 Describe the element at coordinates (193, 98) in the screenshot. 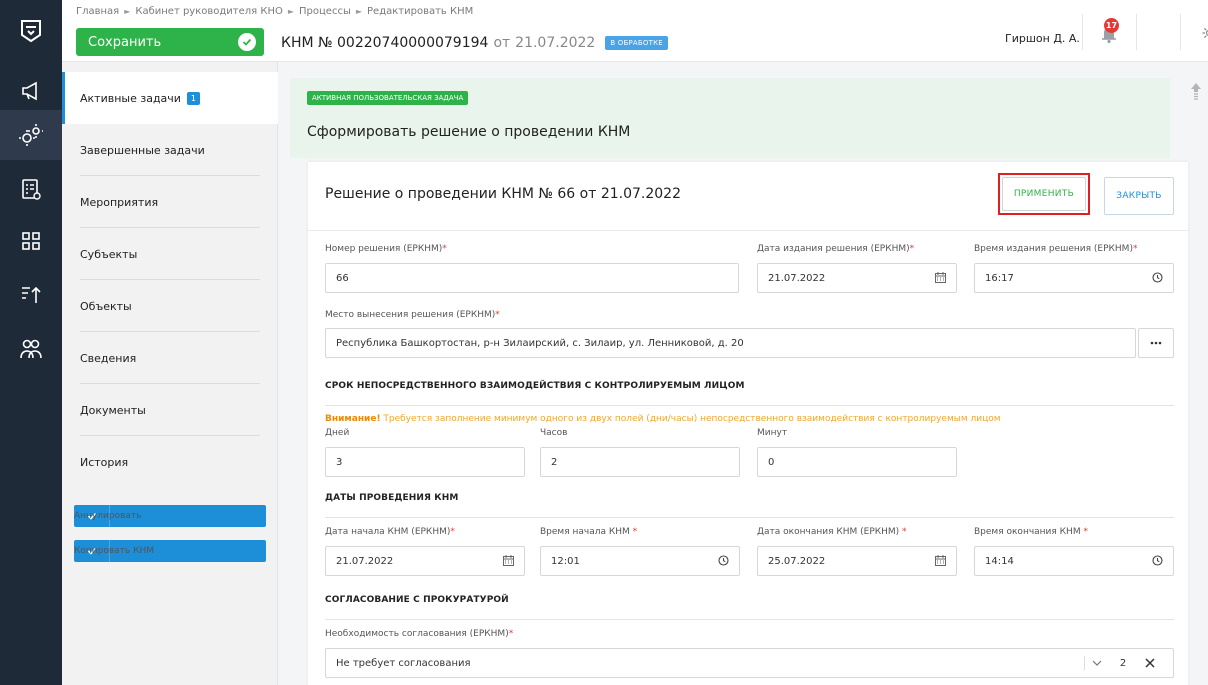

I see `active-tasks-count-badge: 1` at that location.